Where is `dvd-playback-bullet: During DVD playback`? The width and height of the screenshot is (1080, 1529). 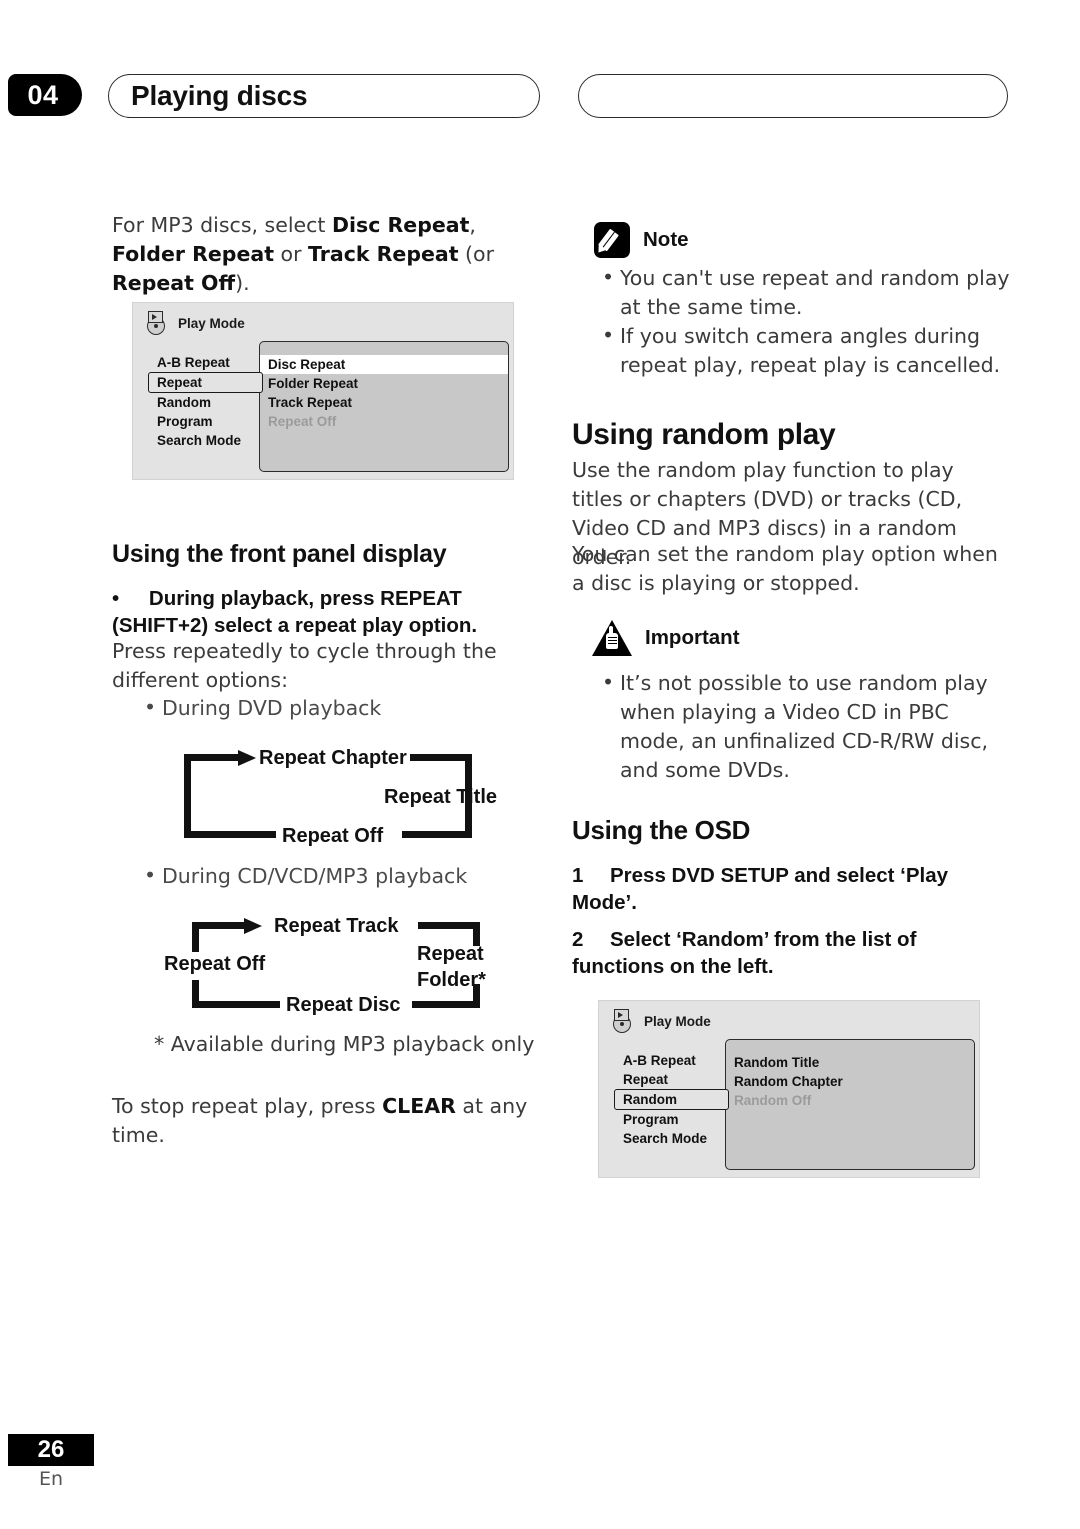
dvd-playback-bullet: During DVD playback is located at coordinates (340, 708).